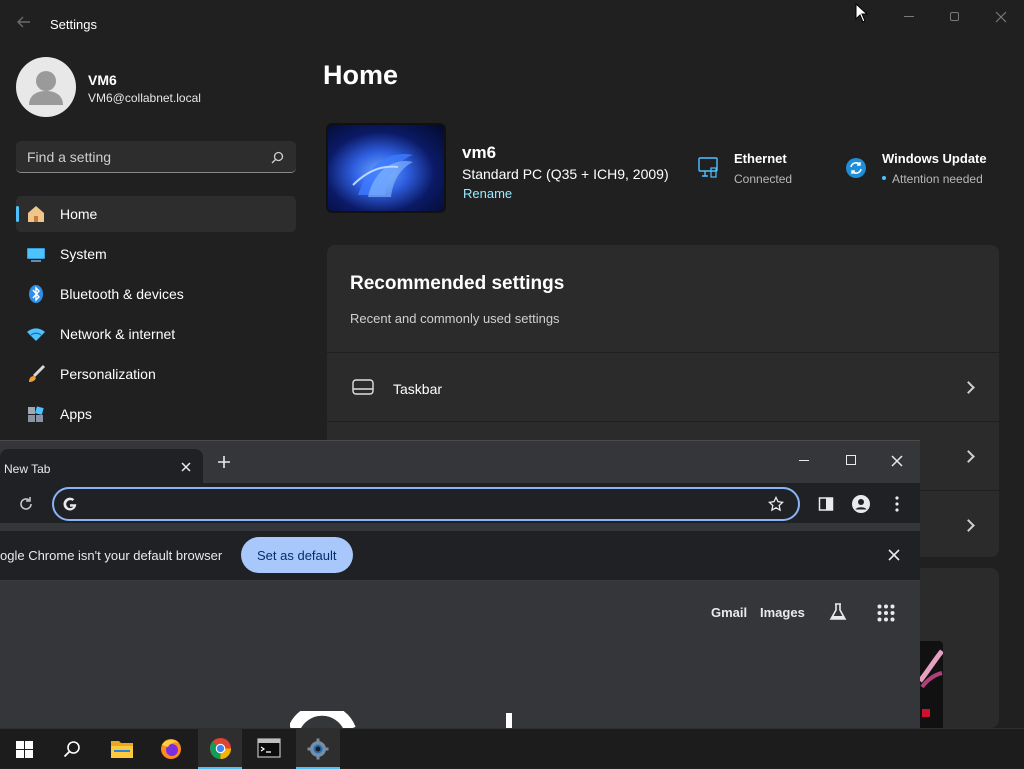 The width and height of the screenshot is (1024, 769). I want to click on ethernet-title: Ethernet, so click(760, 158).